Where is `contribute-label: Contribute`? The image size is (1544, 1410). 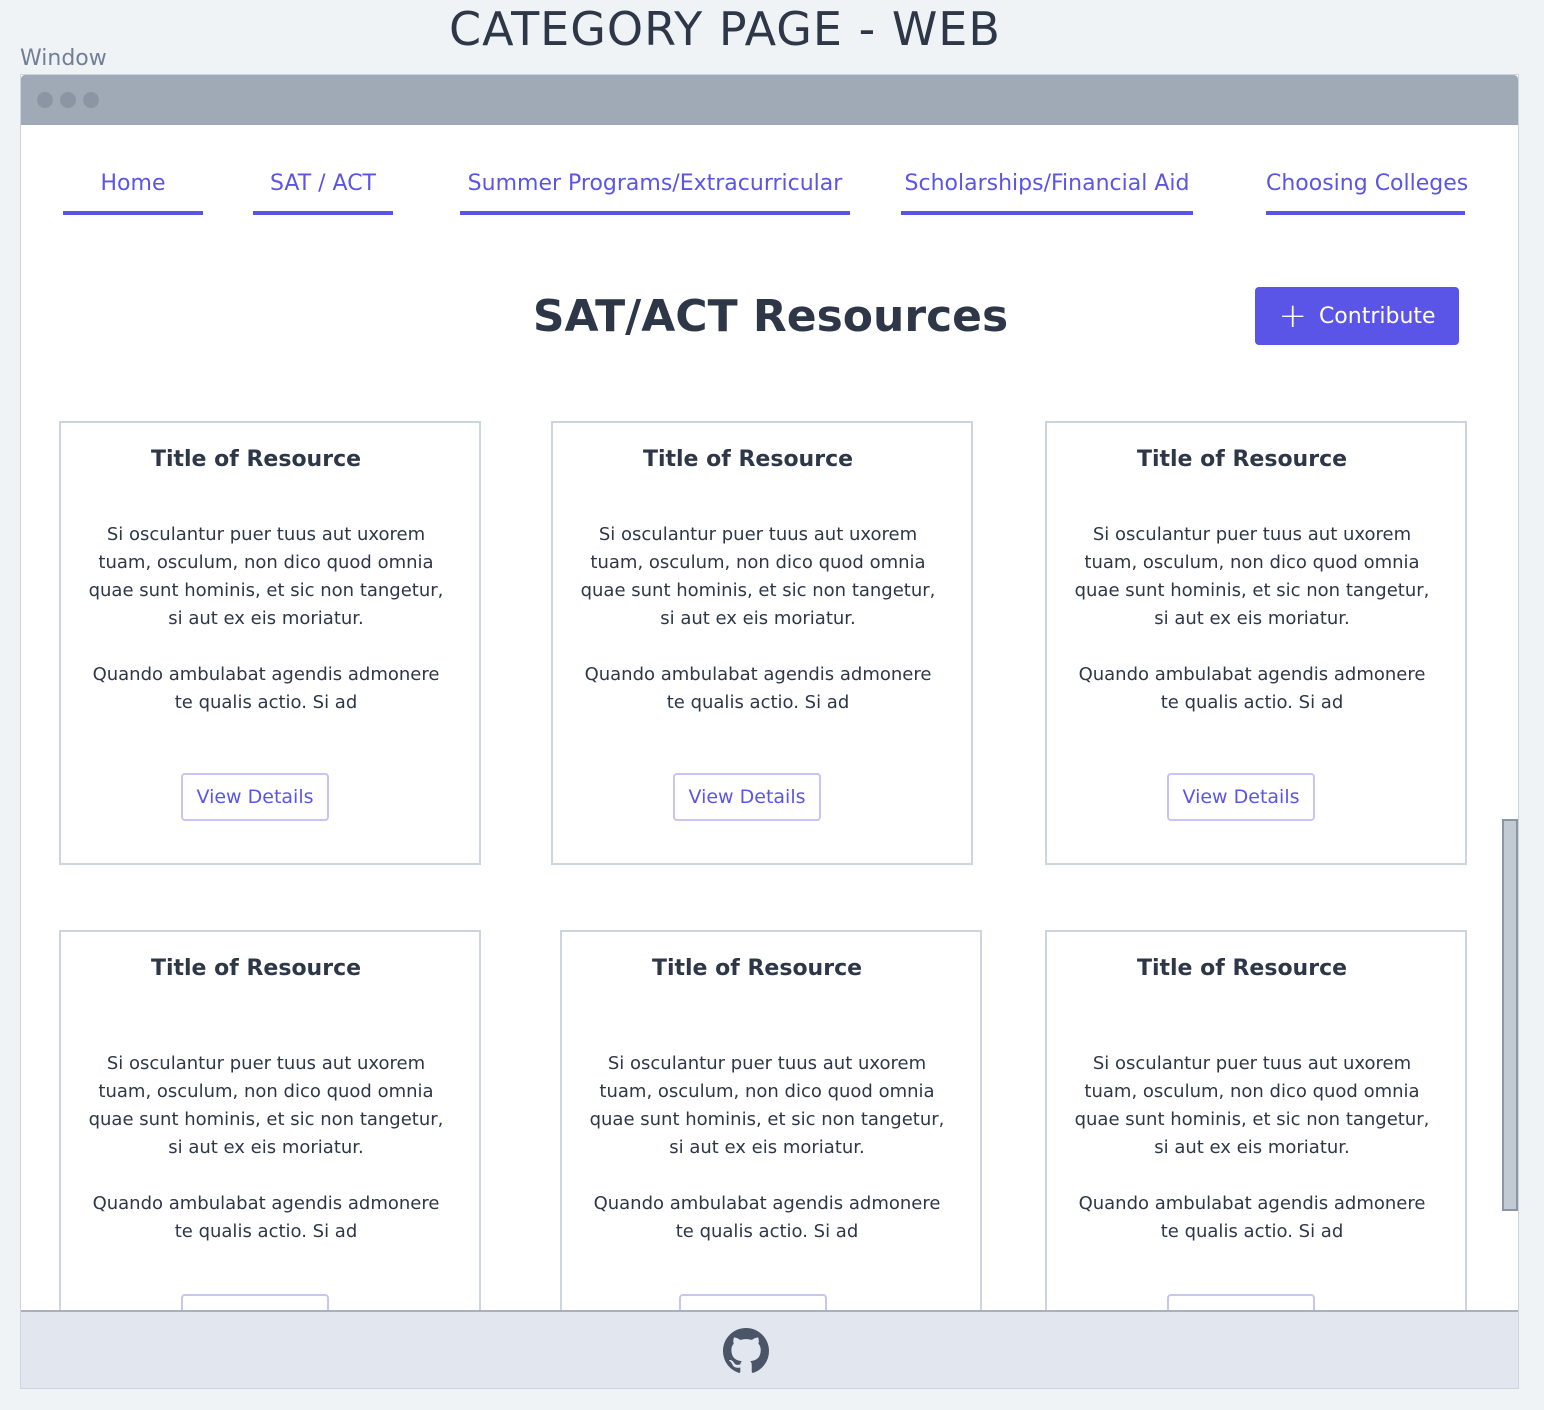 contribute-label: Contribute is located at coordinates (1377, 316).